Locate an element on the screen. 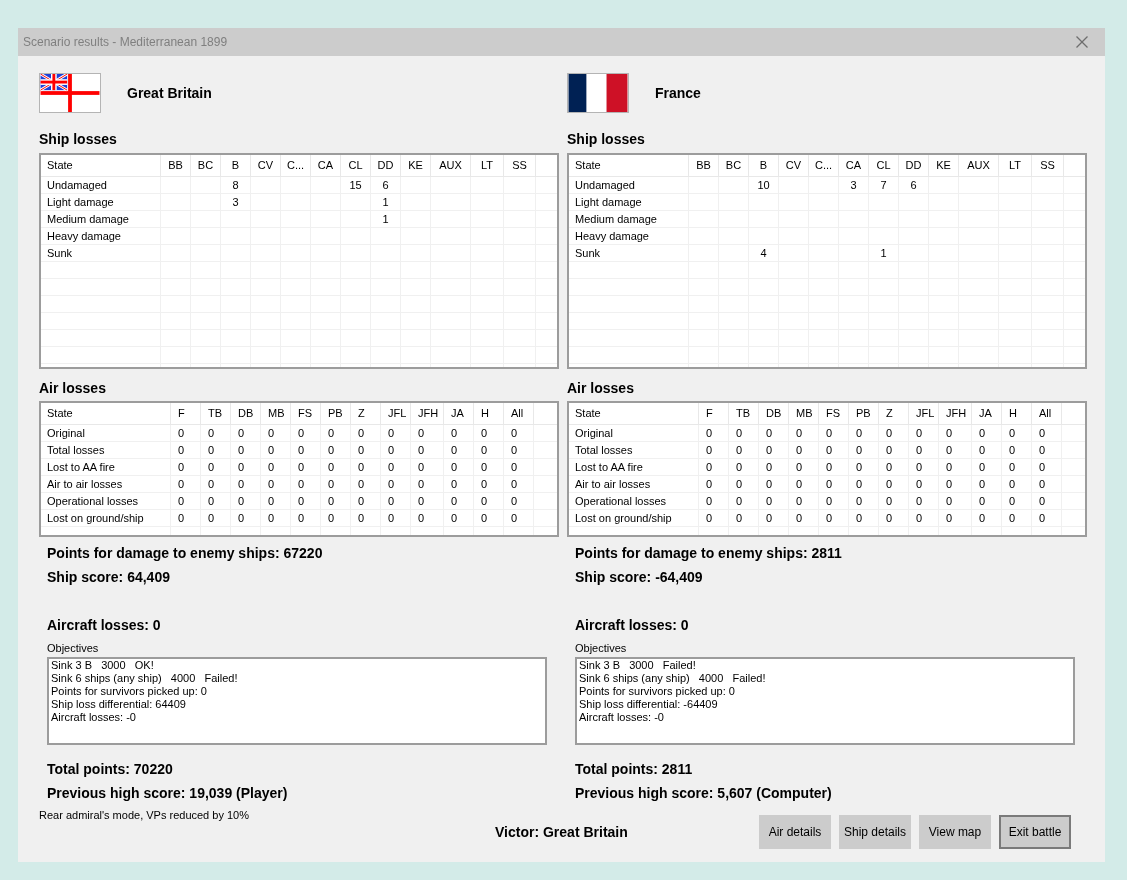 Image resolution: width=1127 pixels, height=880 pixels. table-cell: Air to air losses is located at coordinates (634, 484).